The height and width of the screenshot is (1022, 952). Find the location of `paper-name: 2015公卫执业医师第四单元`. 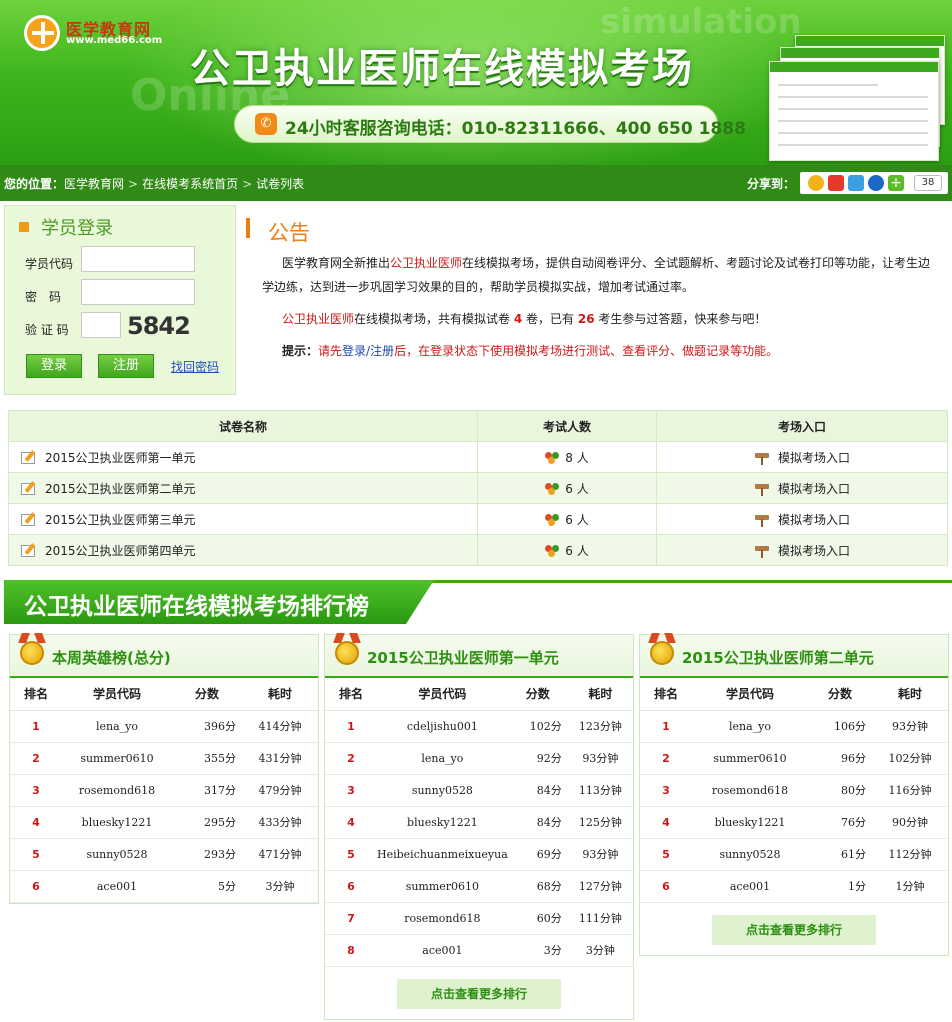

paper-name: 2015公卫执业医师第四单元 is located at coordinates (120, 551).